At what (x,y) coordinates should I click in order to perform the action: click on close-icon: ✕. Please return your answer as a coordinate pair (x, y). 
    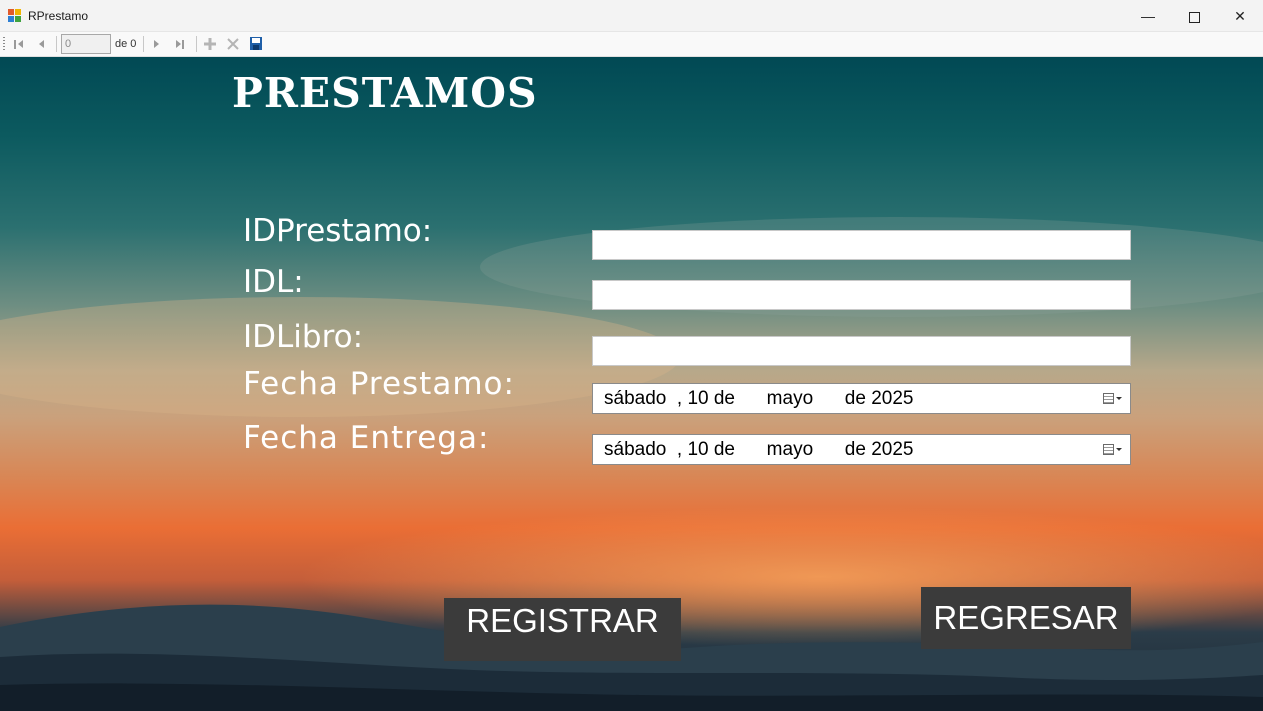
    Looking at the image, I should click on (1240, 16).